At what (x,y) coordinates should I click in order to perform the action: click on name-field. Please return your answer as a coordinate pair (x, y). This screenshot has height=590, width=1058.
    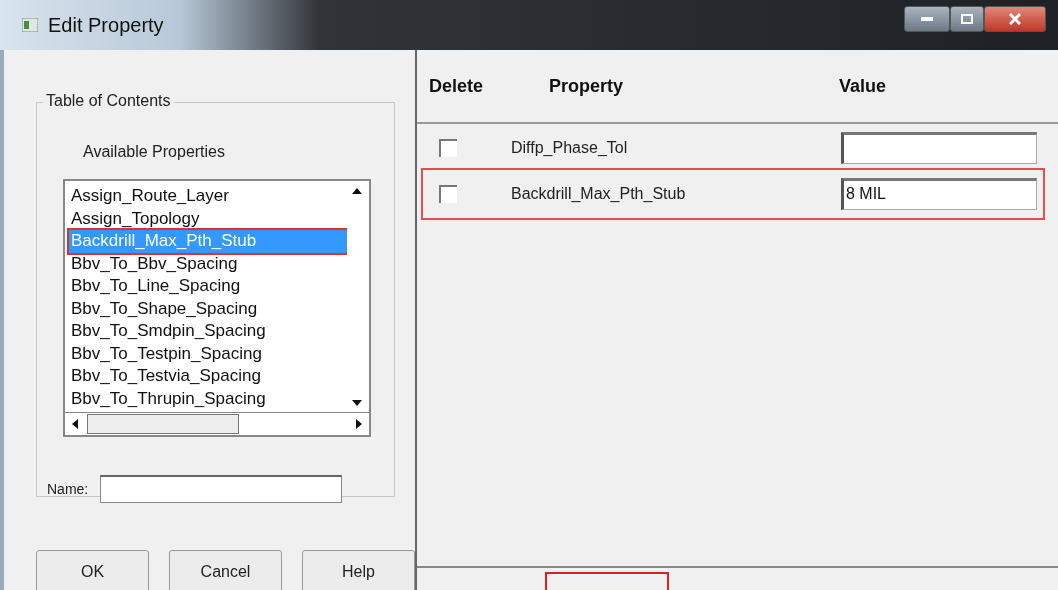
    Looking at the image, I should click on (221, 489).